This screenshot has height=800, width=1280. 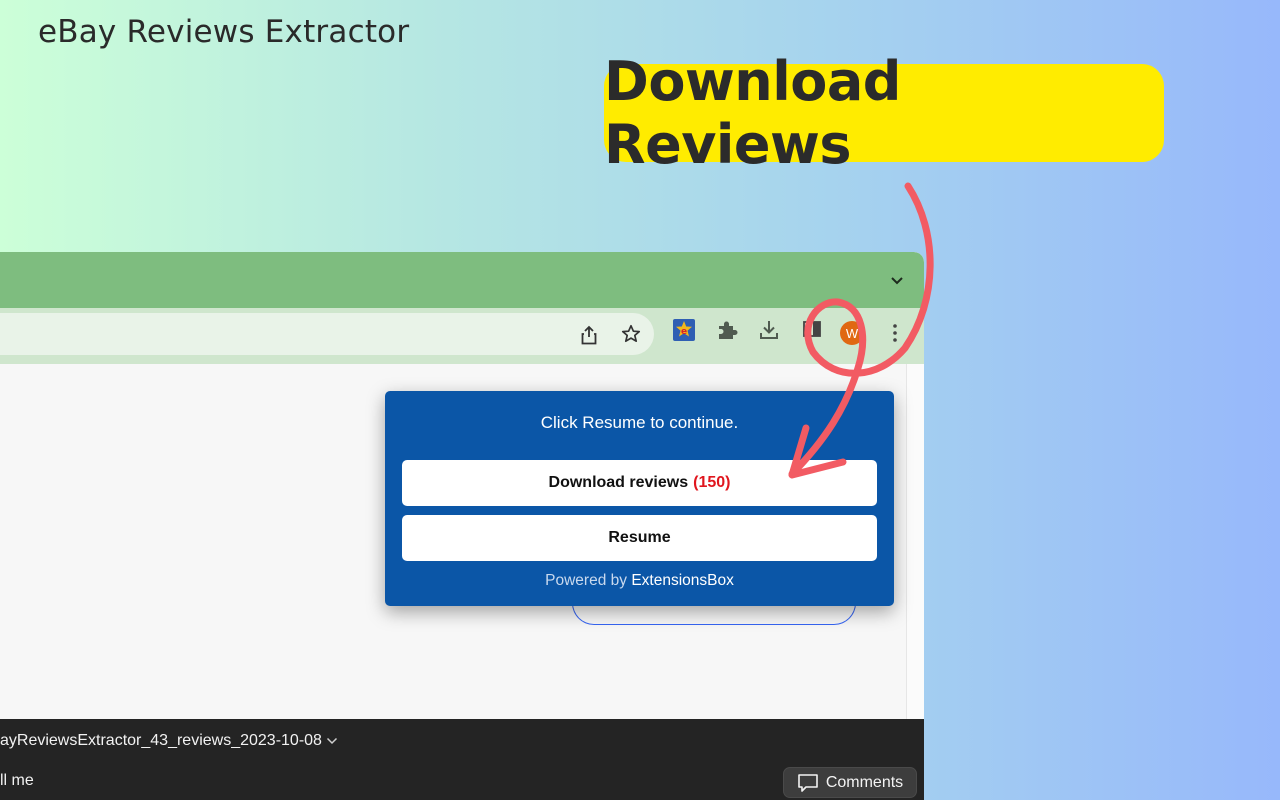 What do you see at coordinates (17, 781) in the screenshot?
I see `download-action-link: ll me` at bounding box center [17, 781].